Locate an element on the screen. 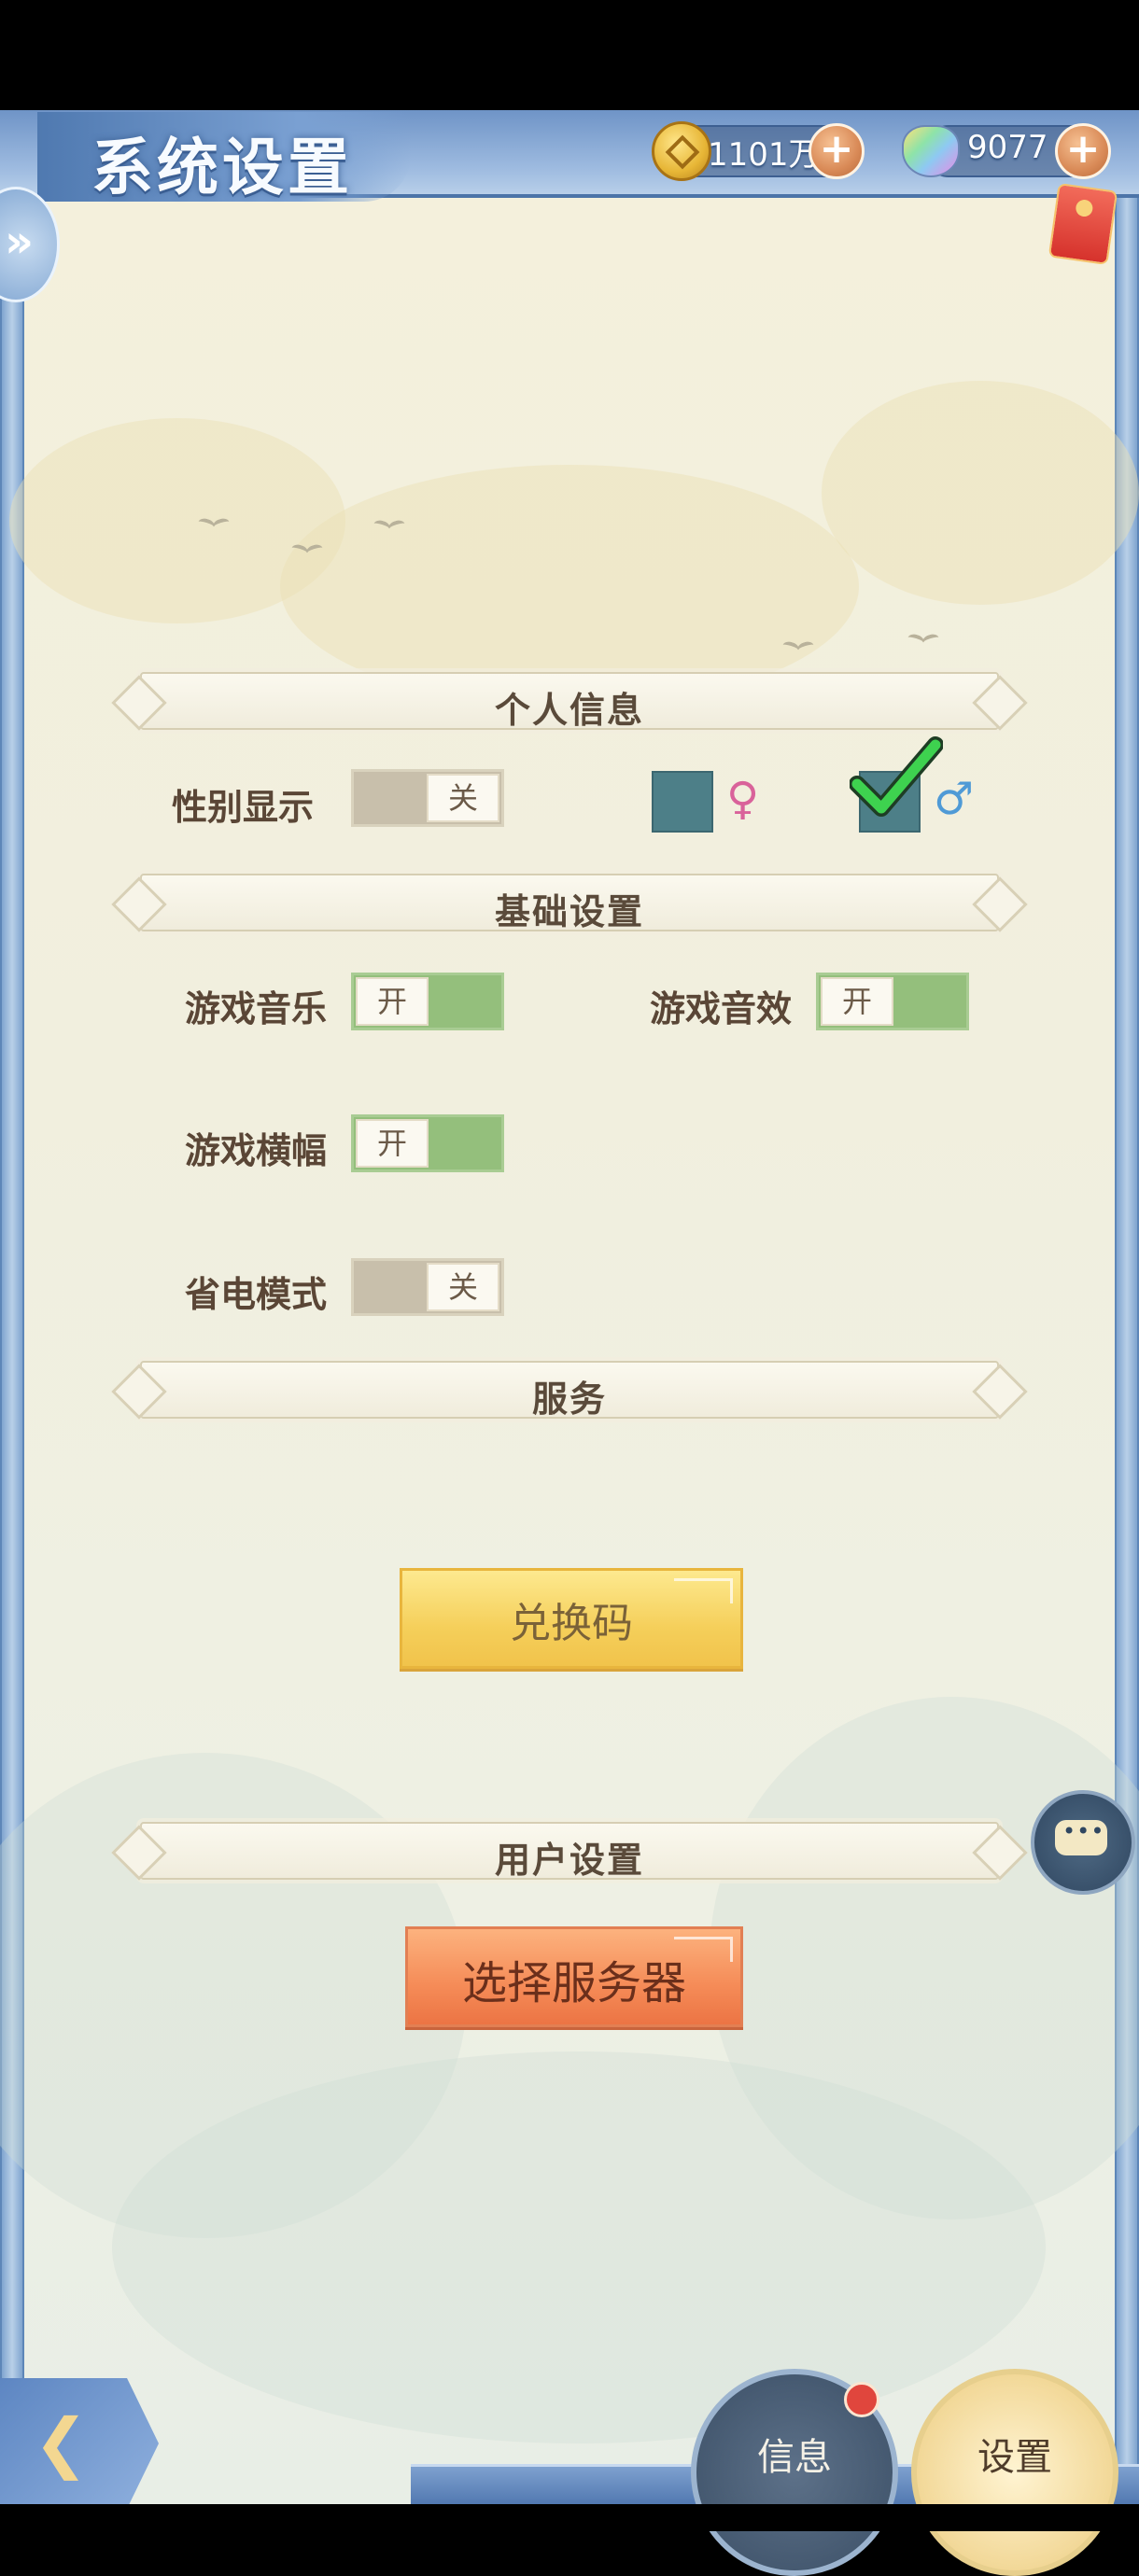 The width and height of the screenshot is (1139, 2576). game-banner-toggle: 开 is located at coordinates (428, 1143).